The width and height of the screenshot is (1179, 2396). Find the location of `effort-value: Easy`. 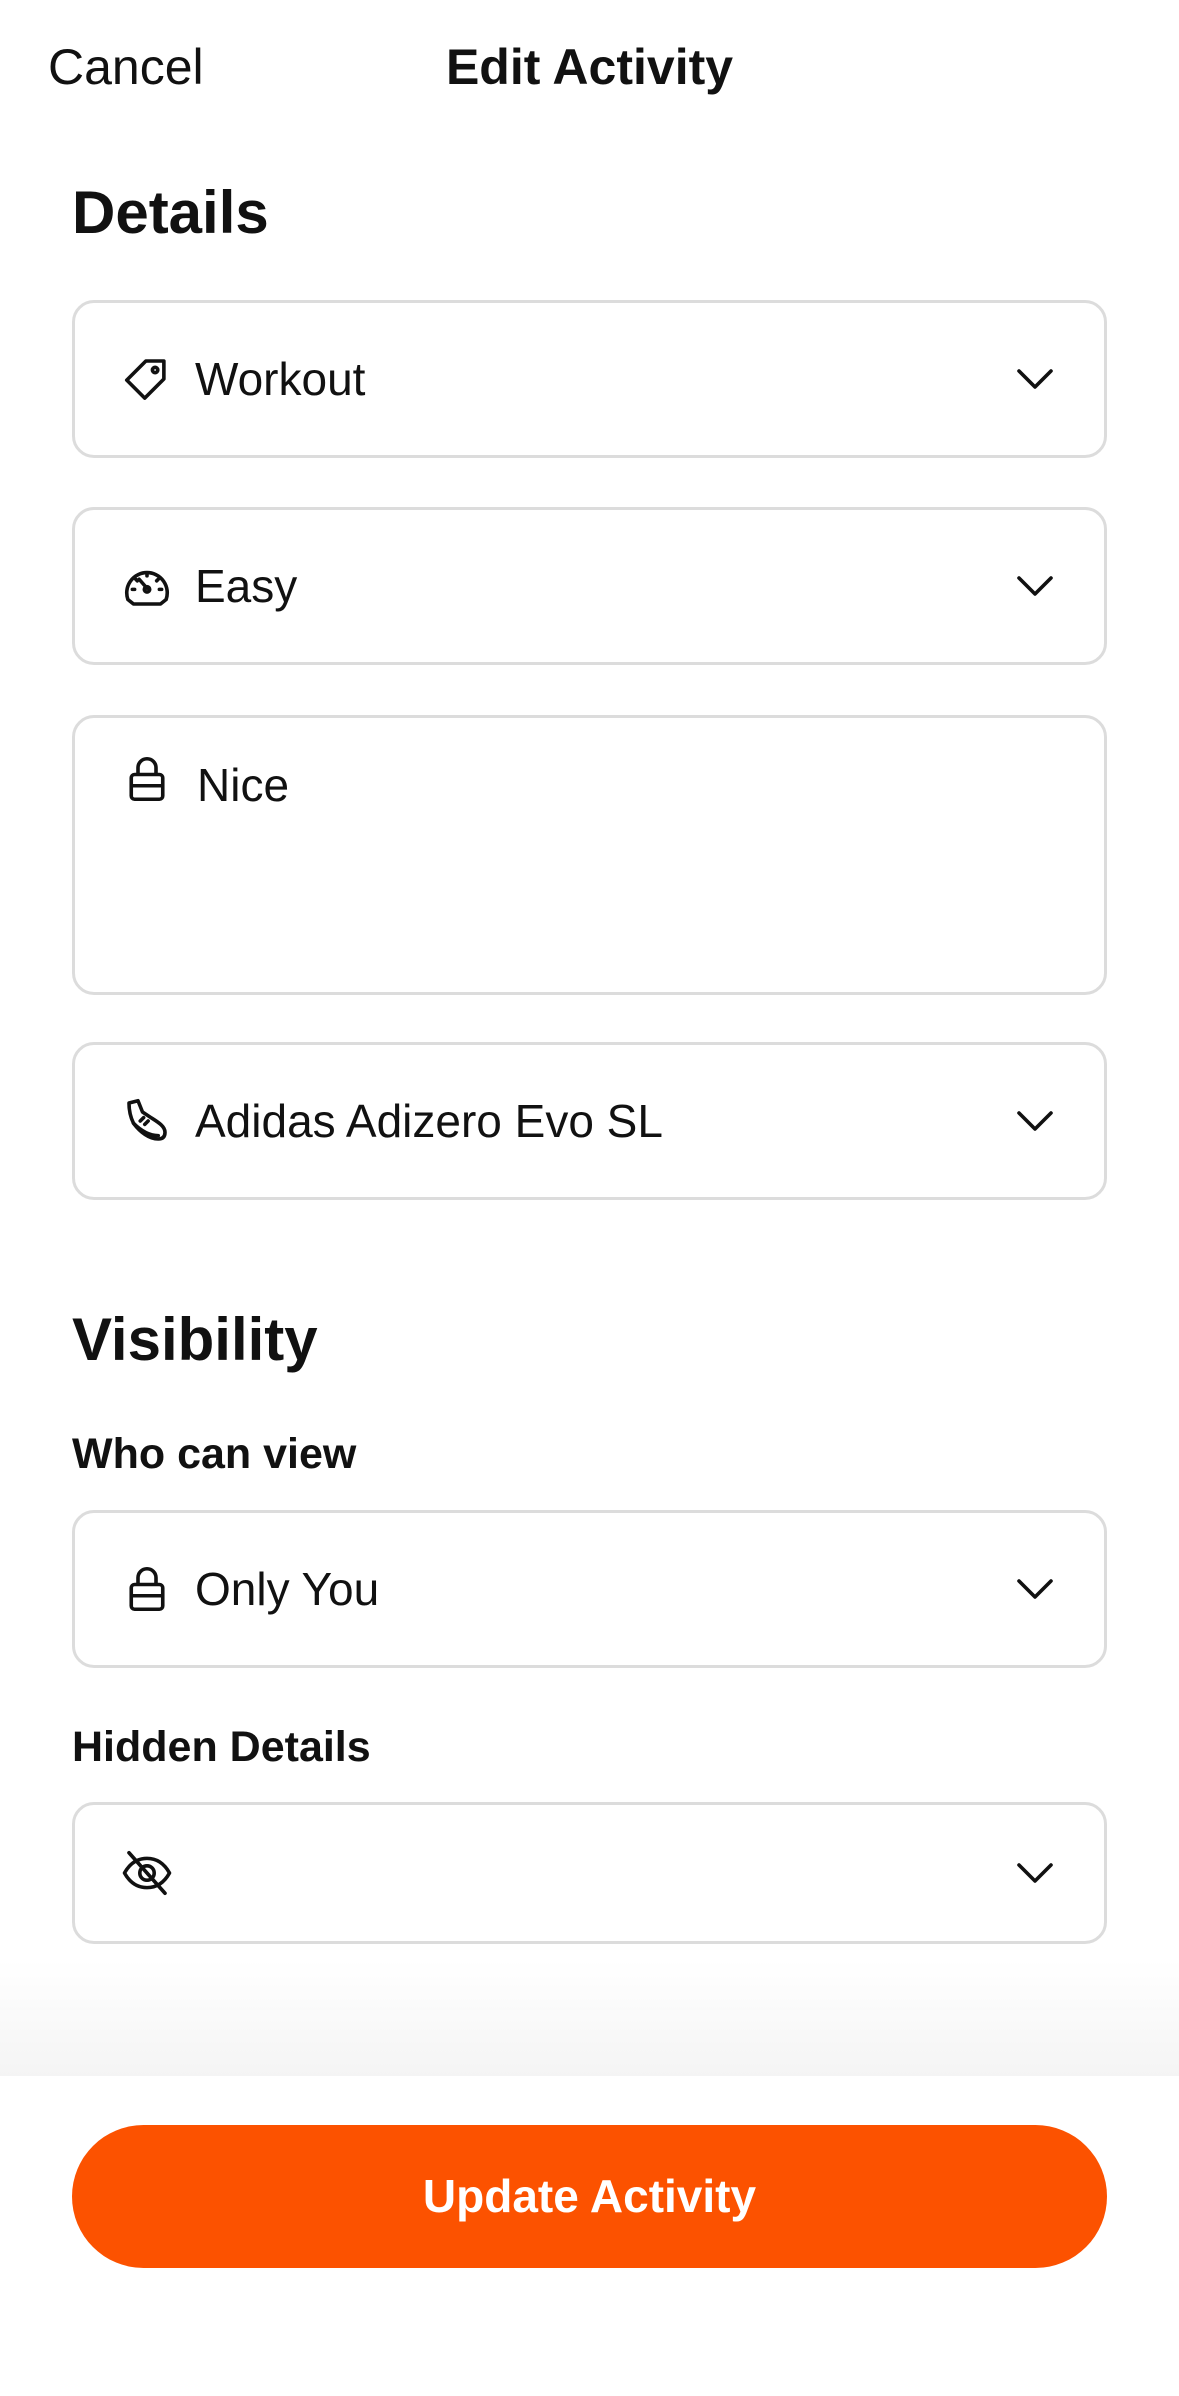

effort-value: Easy is located at coordinates (246, 586).